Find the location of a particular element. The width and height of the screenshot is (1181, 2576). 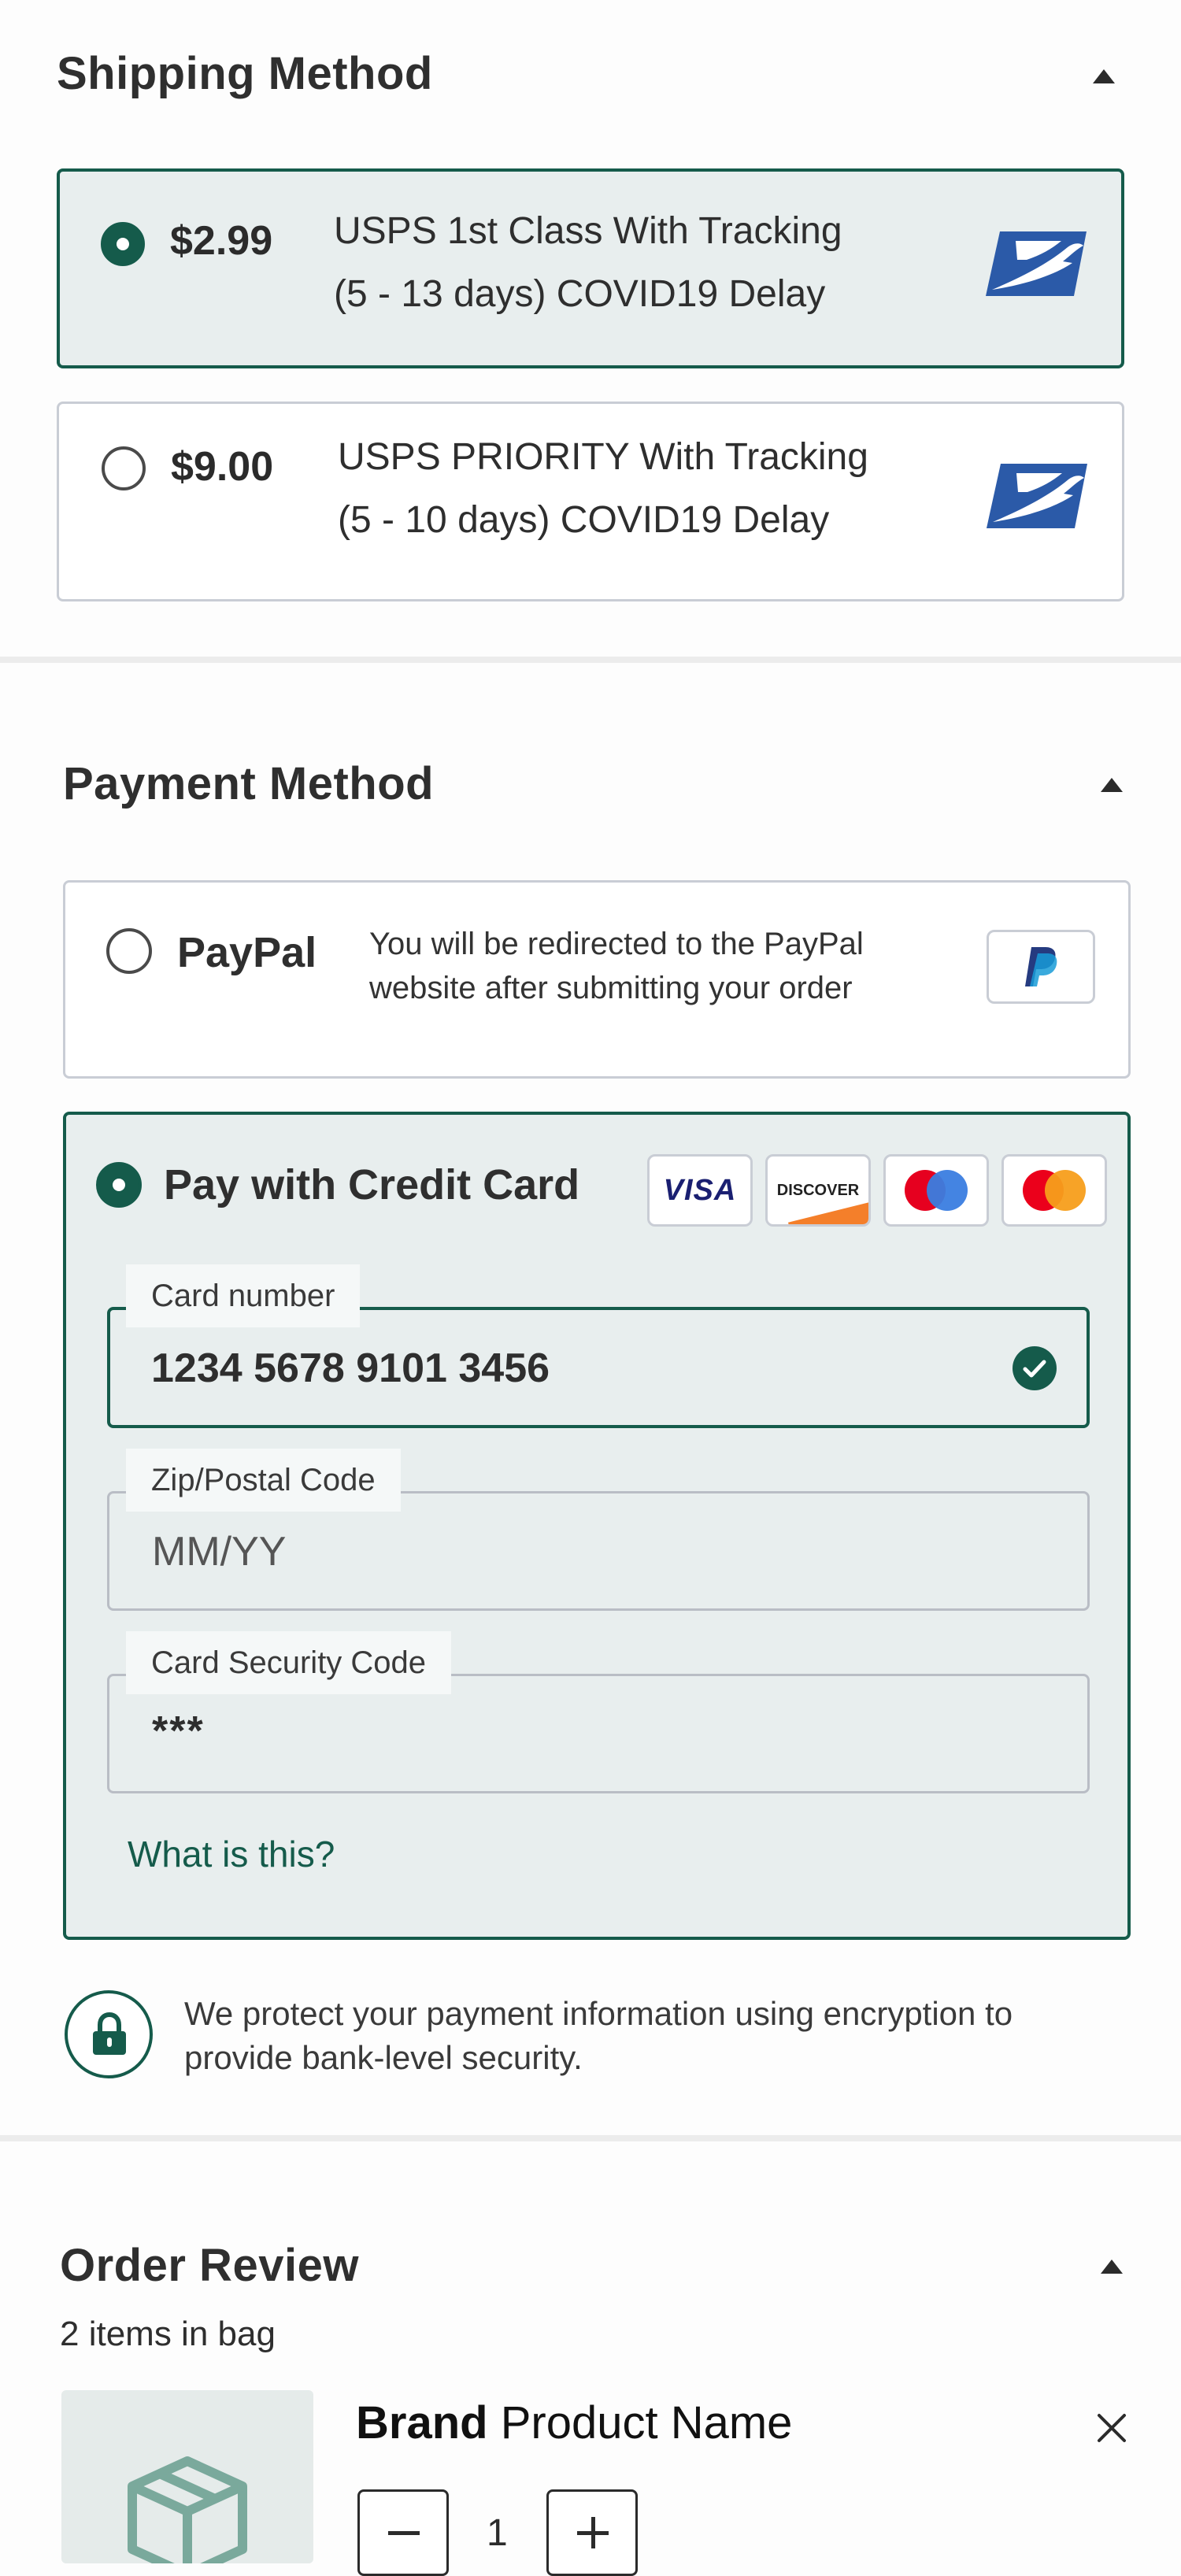

lock-icon is located at coordinates (109, 2033).